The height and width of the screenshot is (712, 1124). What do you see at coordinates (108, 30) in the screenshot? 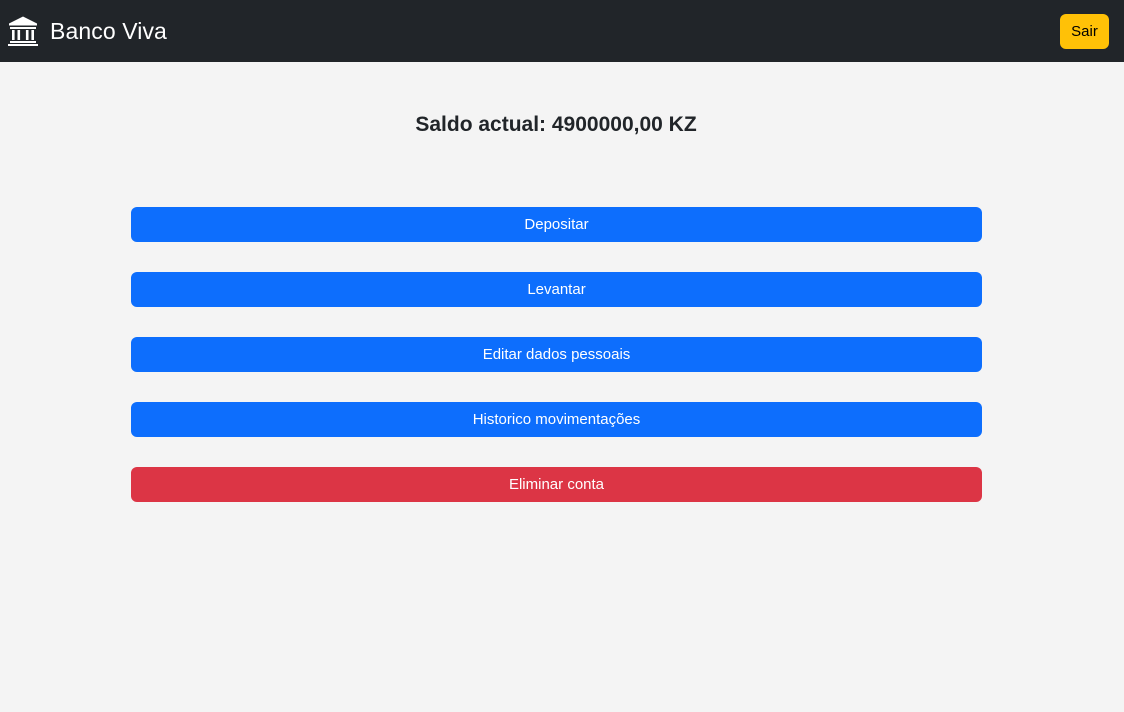
I see `brand-name: Banco Viva` at bounding box center [108, 30].